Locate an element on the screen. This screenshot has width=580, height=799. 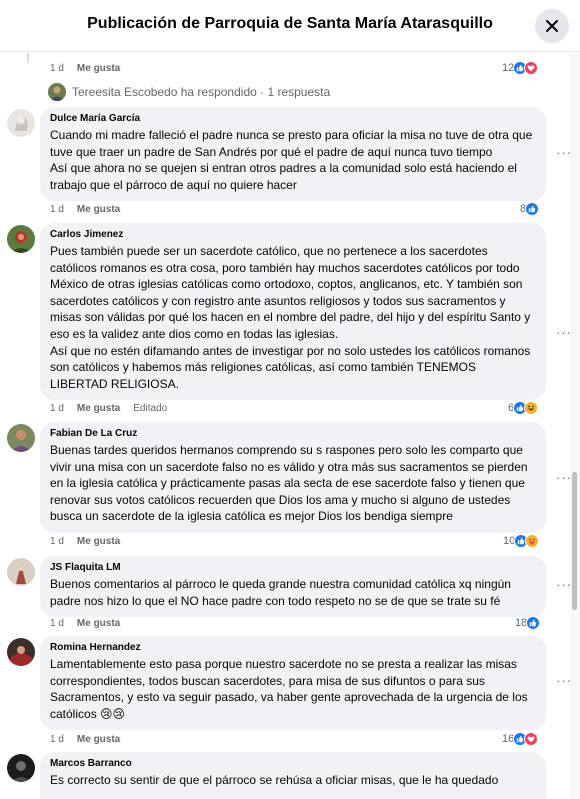
reaction-summary: 10 is located at coordinates (521, 541).